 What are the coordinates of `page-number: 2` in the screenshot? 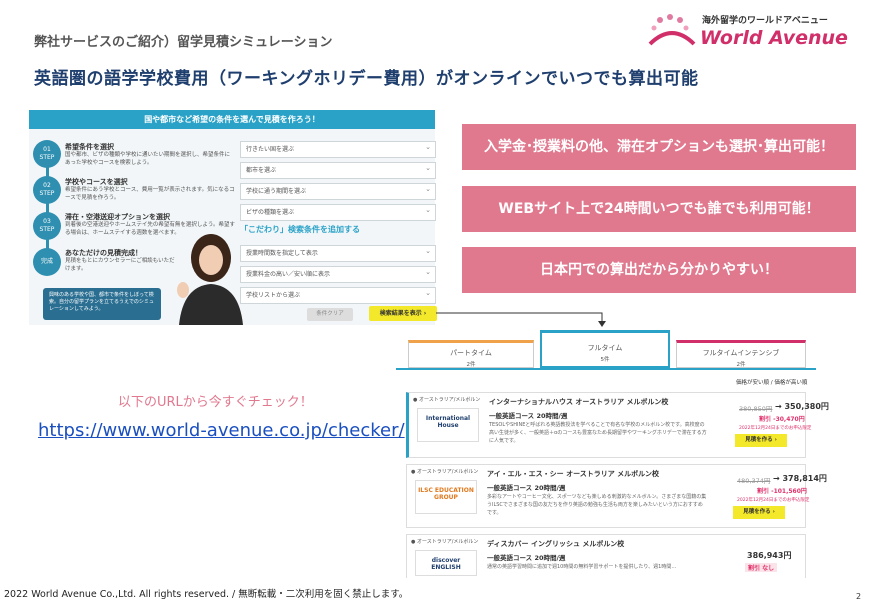 It's located at (859, 596).